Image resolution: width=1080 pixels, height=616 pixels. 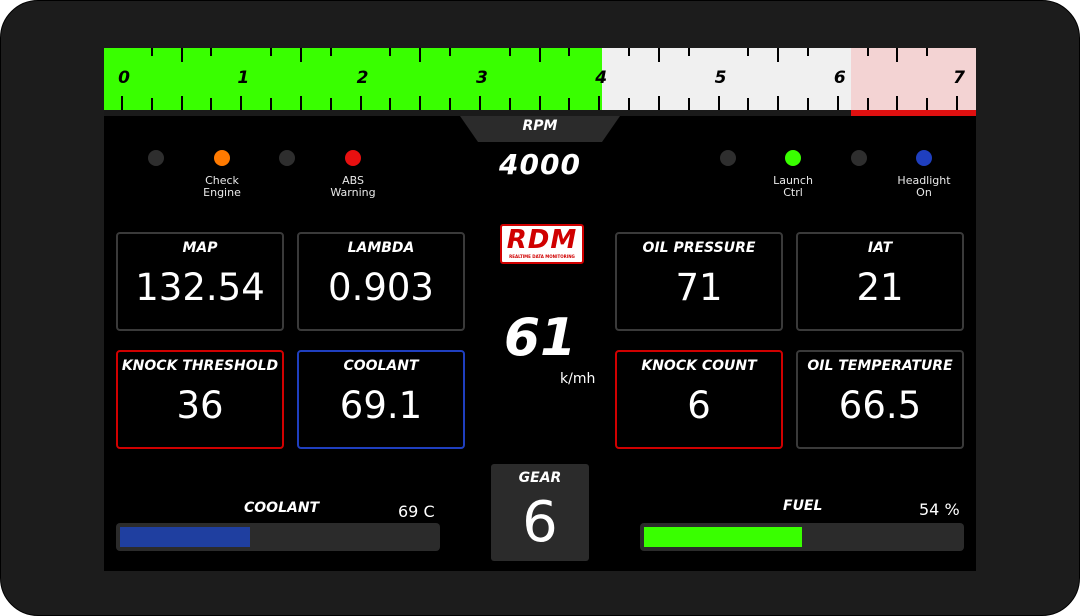 What do you see at coordinates (353, 186) in the screenshot?
I see `abs-warning-label: ABS Warning` at bounding box center [353, 186].